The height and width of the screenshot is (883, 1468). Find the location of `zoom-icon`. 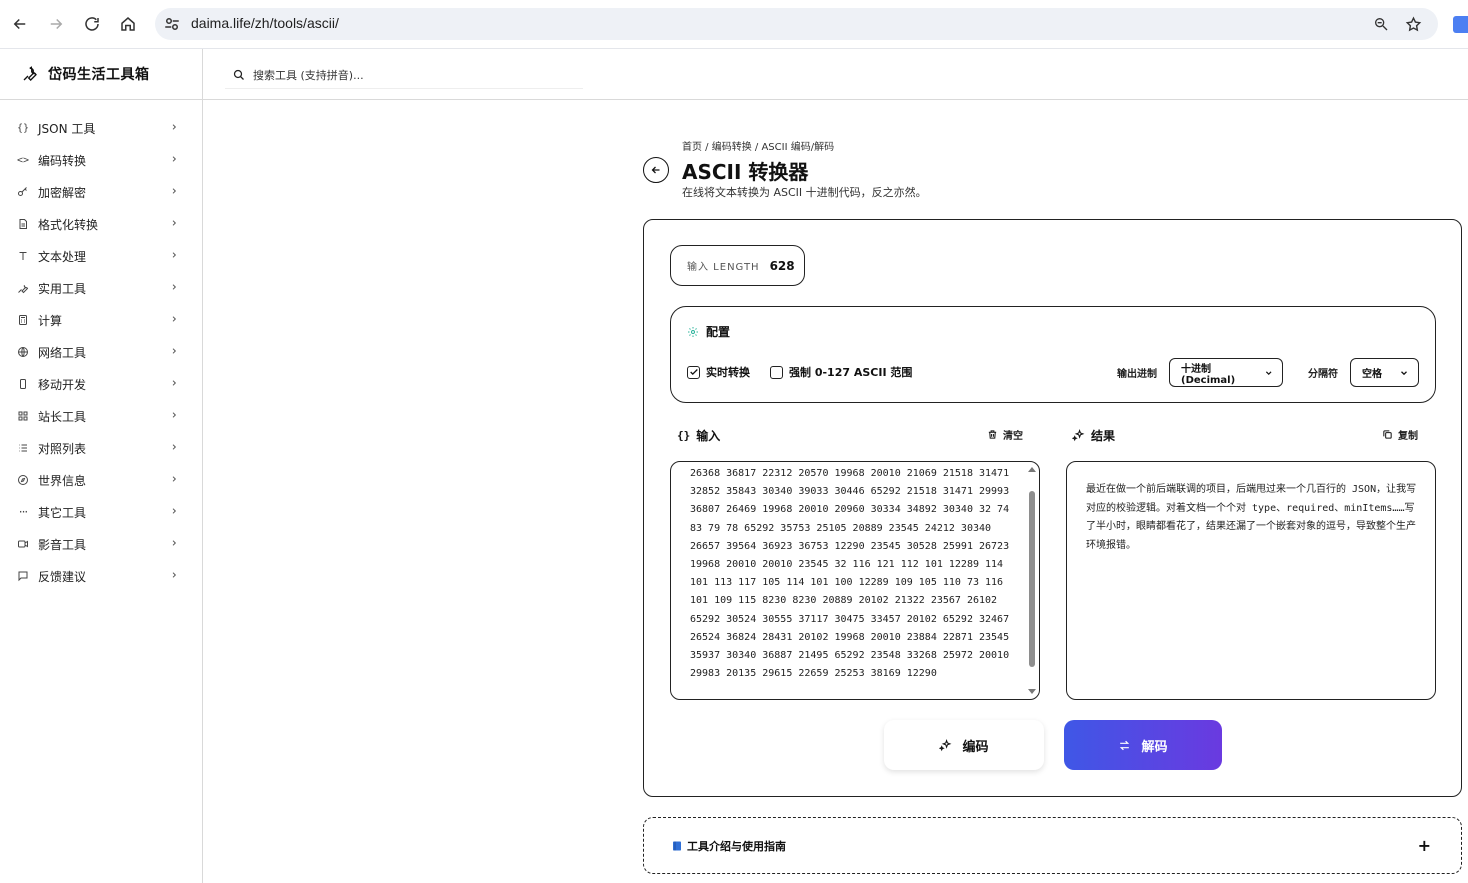

zoom-icon is located at coordinates (1381, 24).